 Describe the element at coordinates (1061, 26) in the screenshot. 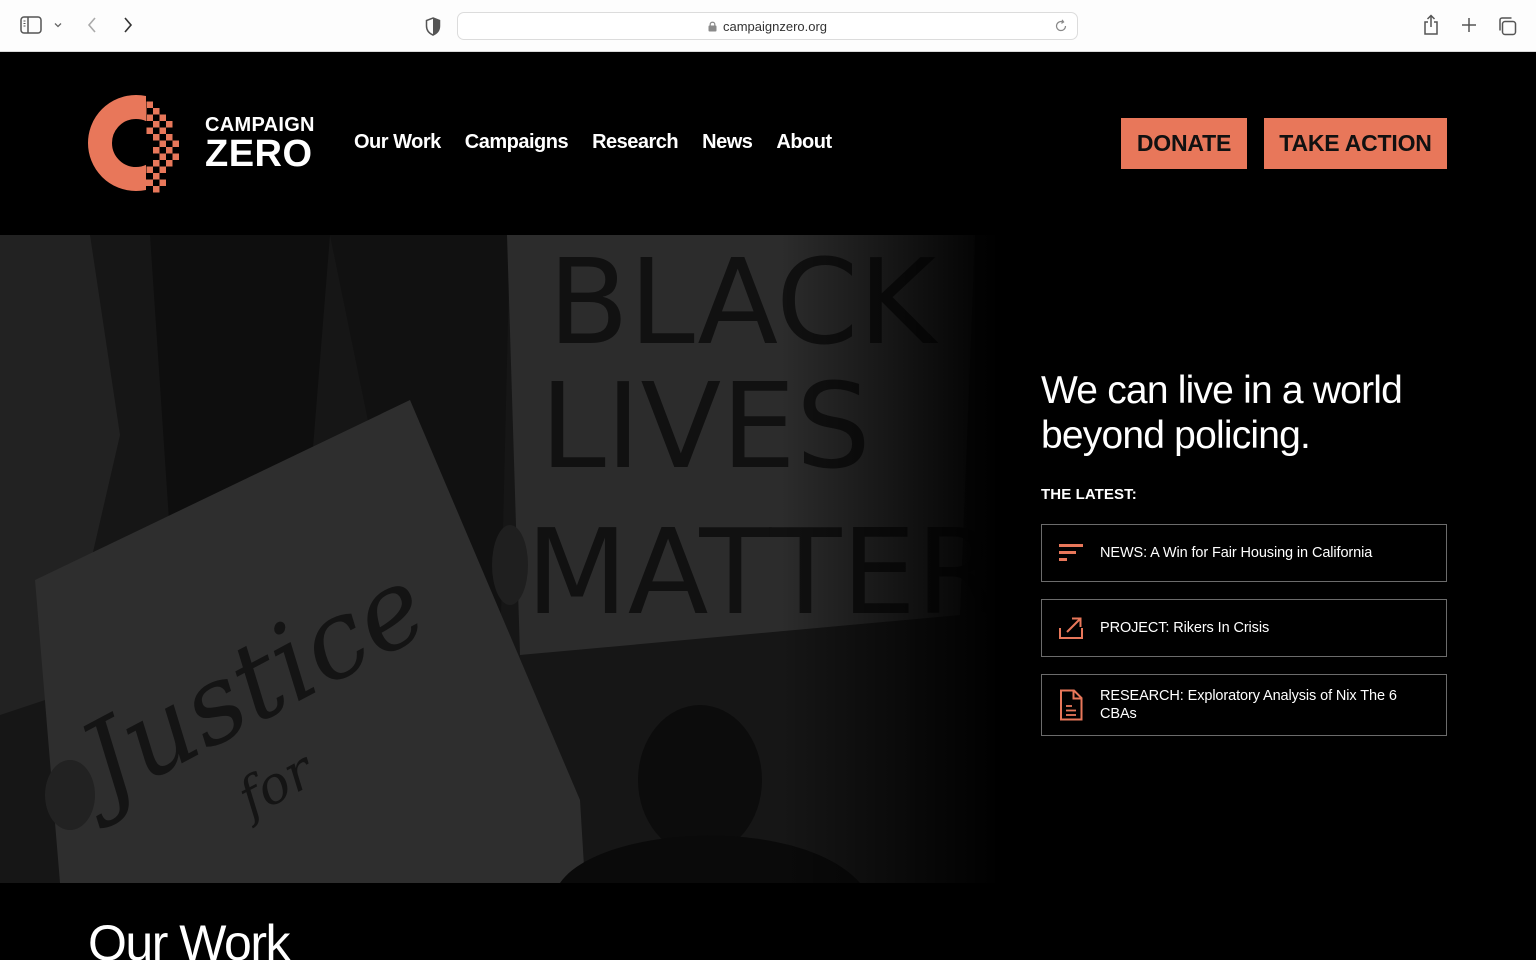

I see `reload-icon` at that location.